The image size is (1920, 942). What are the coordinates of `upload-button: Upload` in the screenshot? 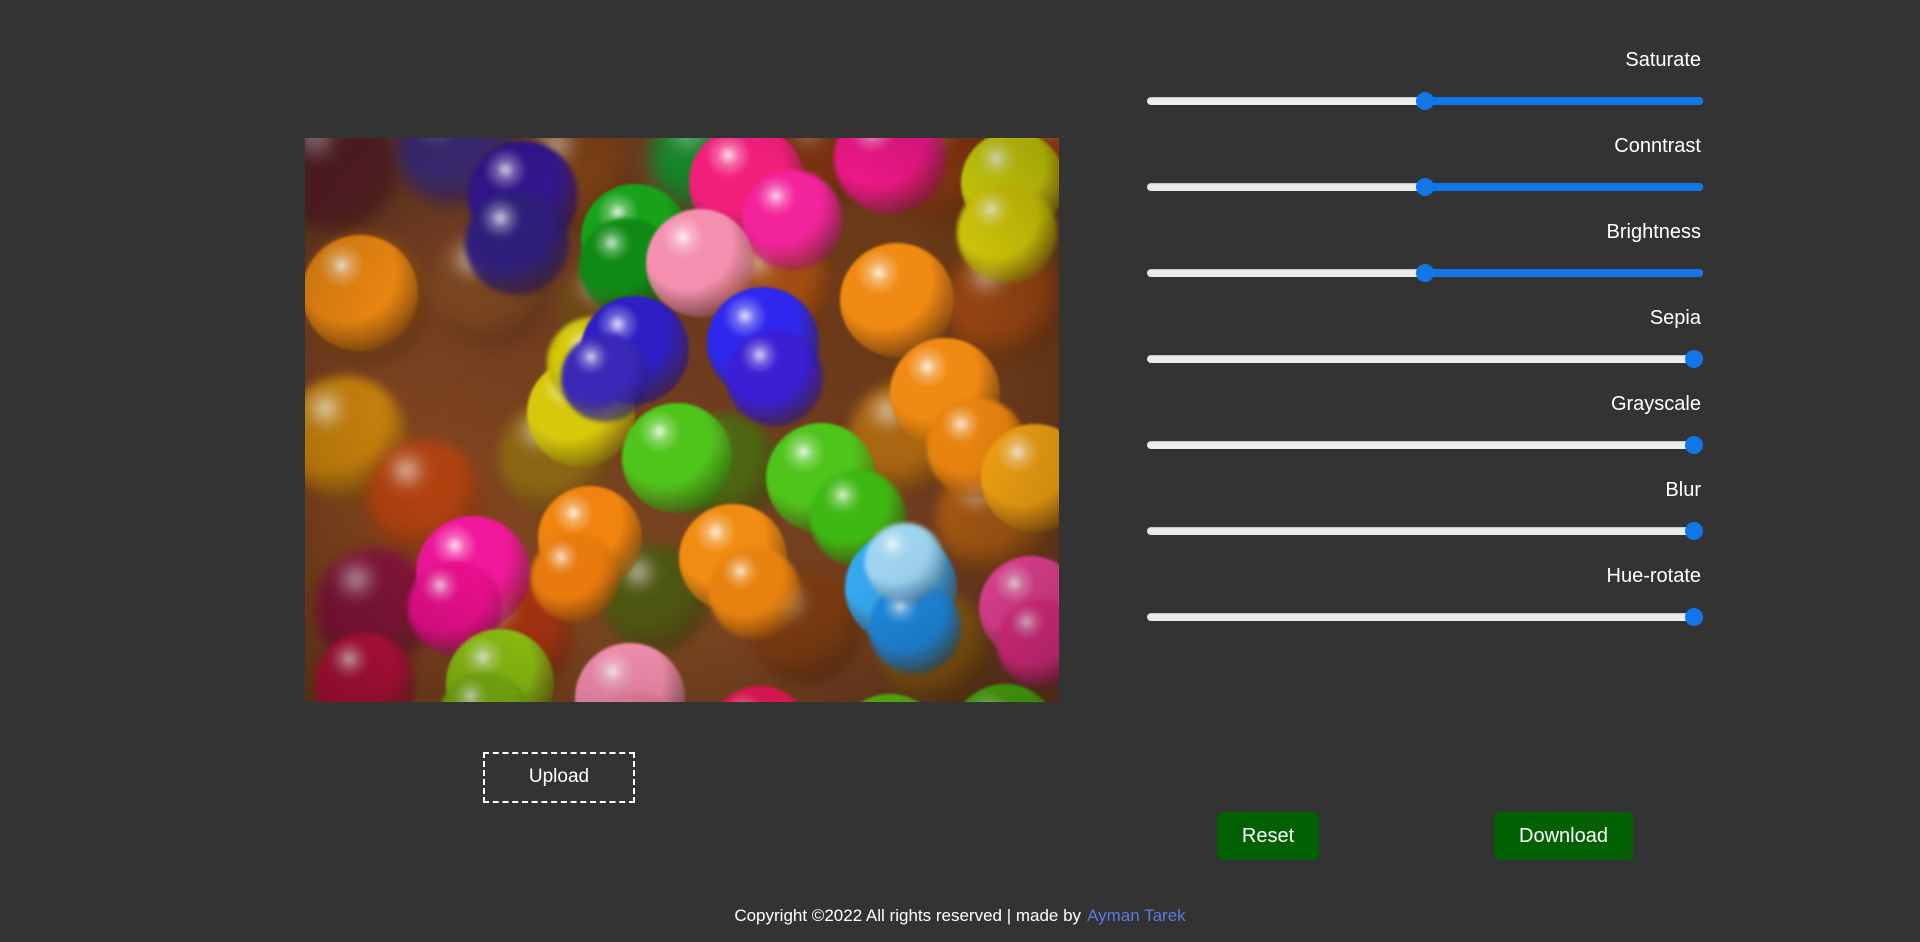 It's located at (559, 777).